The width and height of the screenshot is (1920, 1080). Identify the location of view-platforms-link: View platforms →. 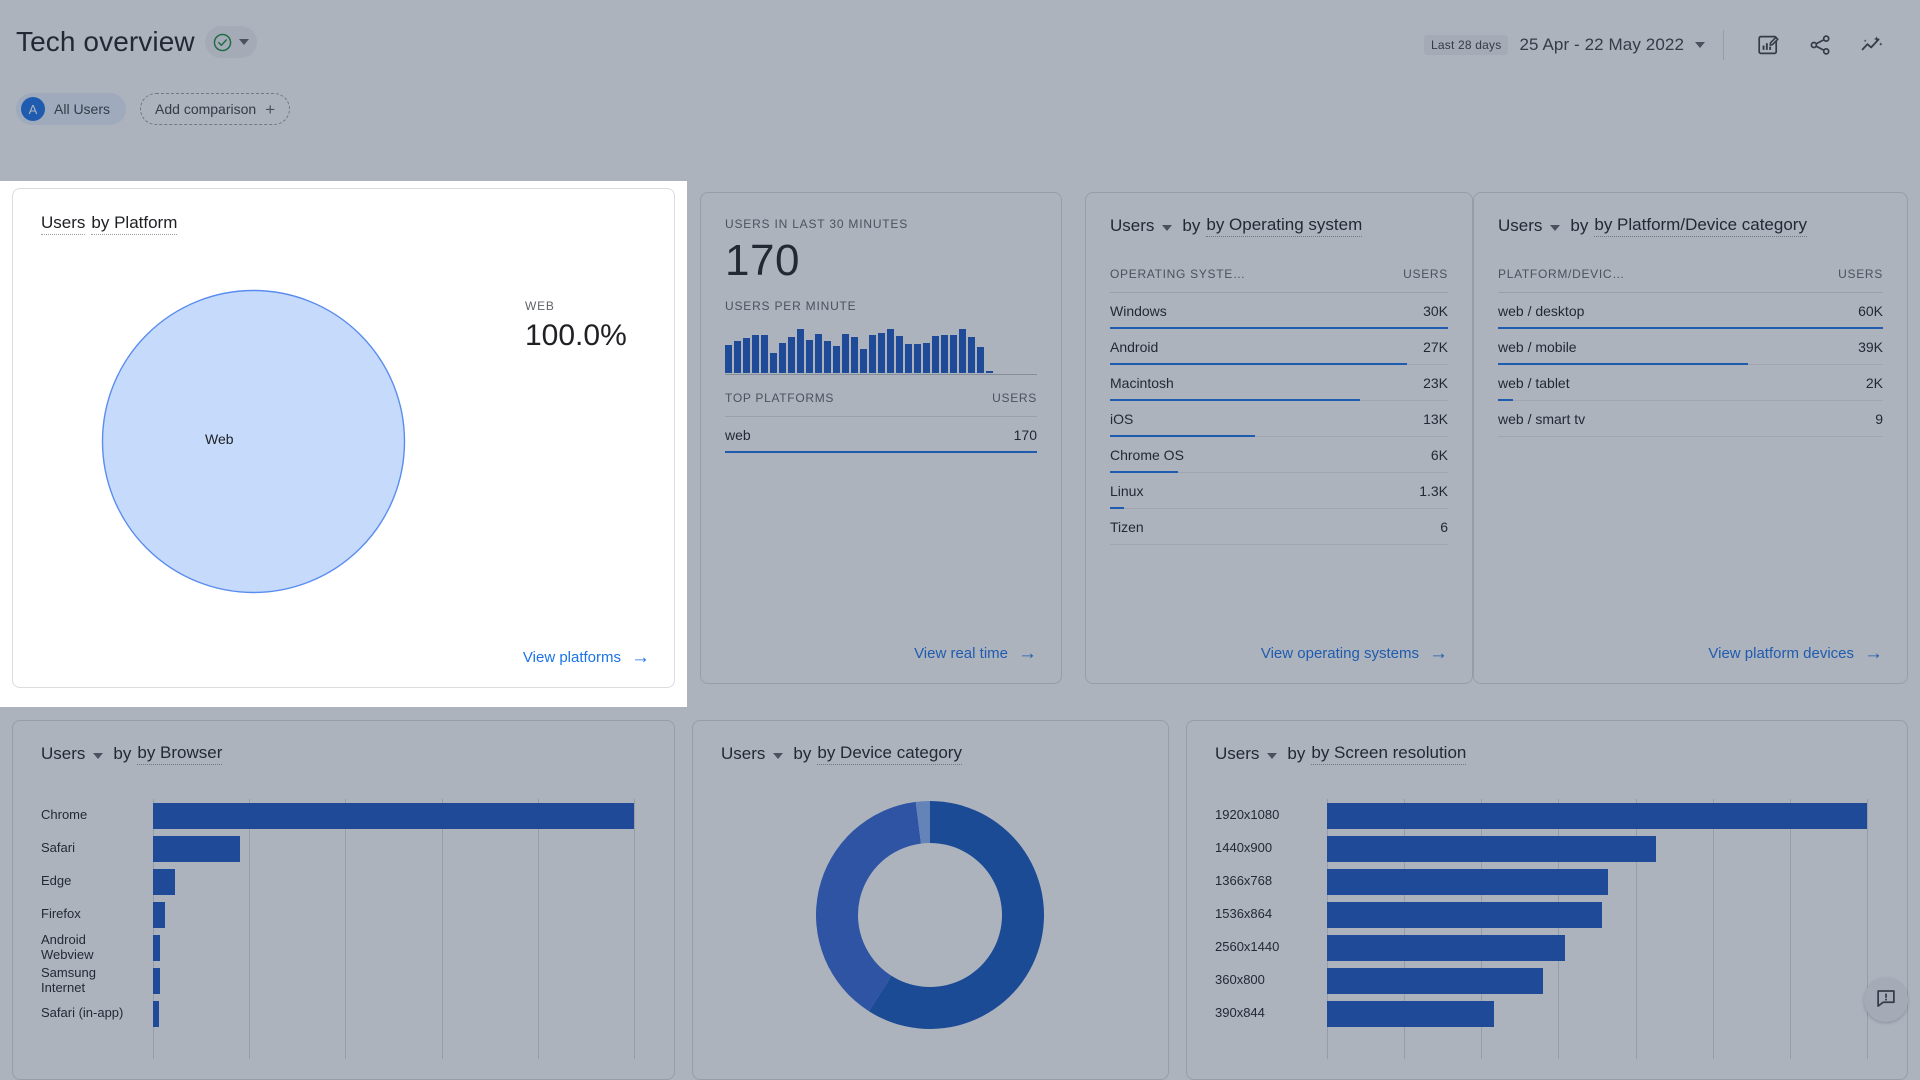
(586, 657).